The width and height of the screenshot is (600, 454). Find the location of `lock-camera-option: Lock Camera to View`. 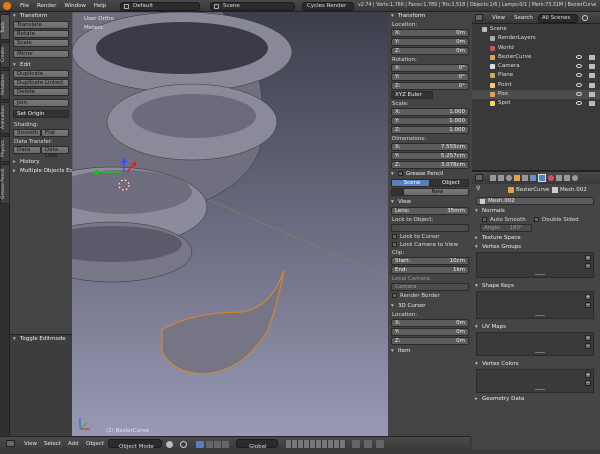

lock-camera-option: Lock Camera to View is located at coordinates (430, 245).